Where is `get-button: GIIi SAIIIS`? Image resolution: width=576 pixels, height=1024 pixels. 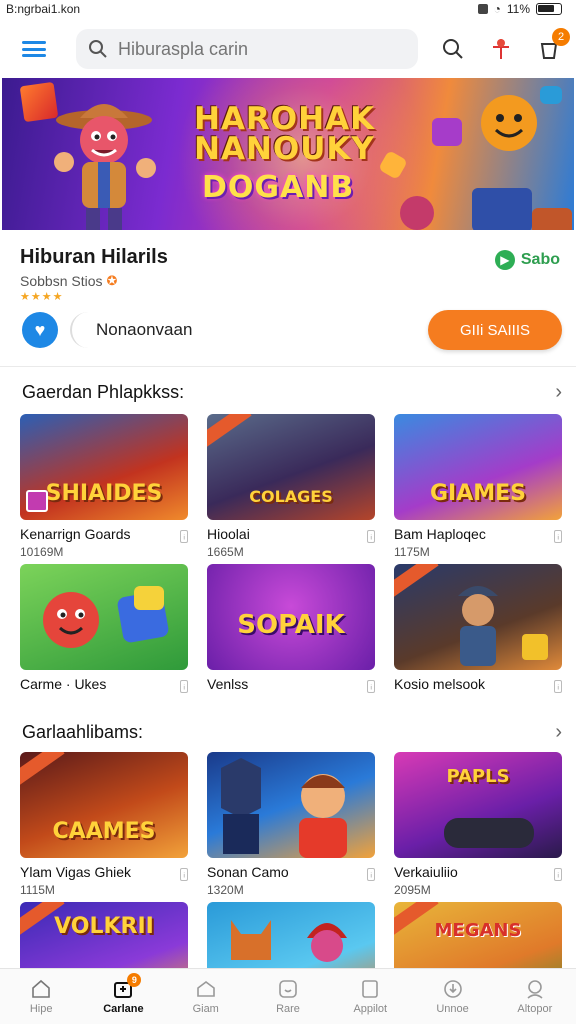 get-button: GIIi SAIIIS is located at coordinates (495, 330).